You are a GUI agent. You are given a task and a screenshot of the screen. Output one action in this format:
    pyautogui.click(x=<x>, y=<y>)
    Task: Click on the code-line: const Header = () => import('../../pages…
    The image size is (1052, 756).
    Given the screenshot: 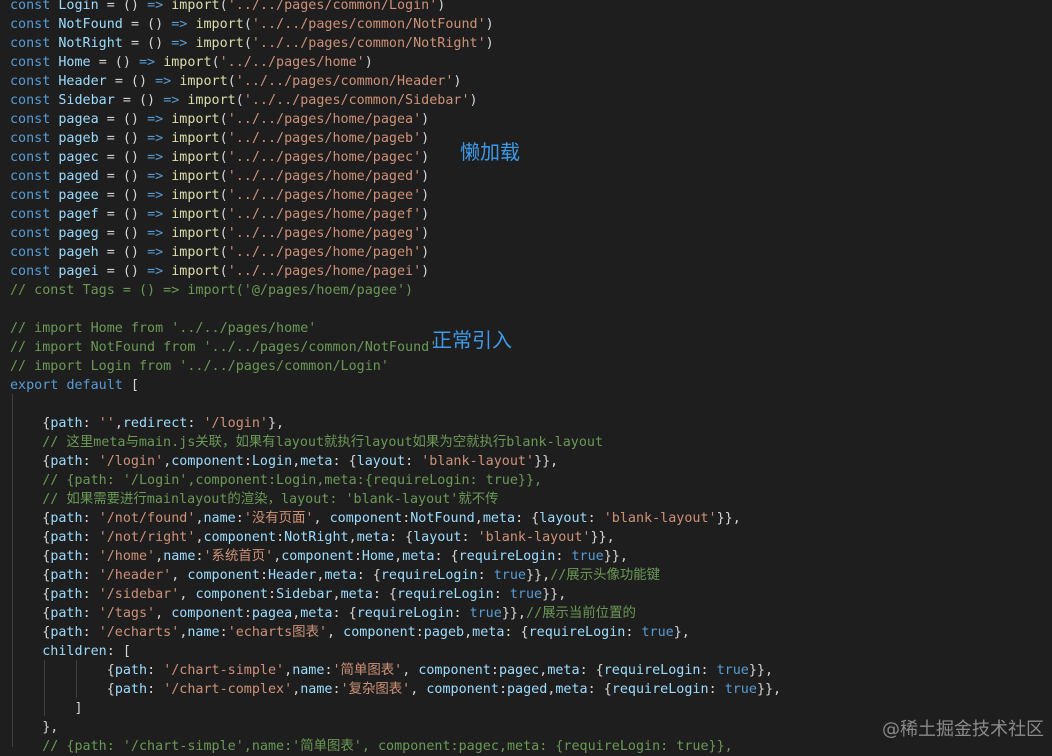 What is the action you would take?
    pyautogui.click(x=235, y=81)
    